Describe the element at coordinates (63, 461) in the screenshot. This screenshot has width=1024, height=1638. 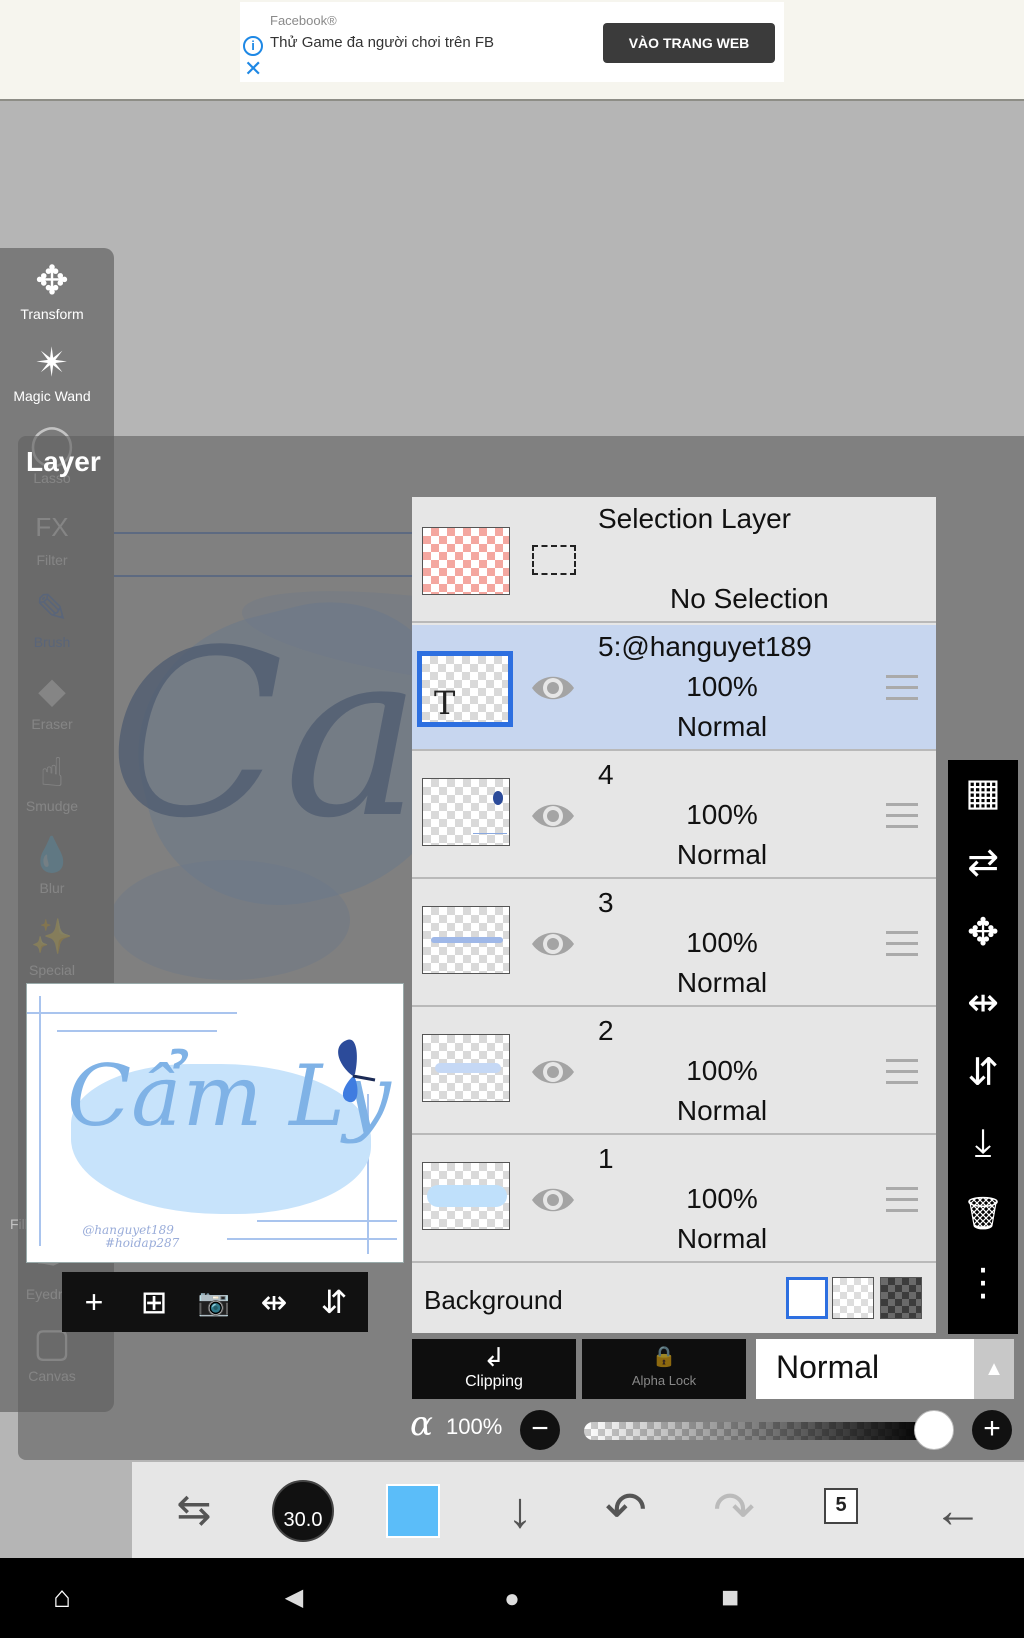
I see `layer-panel-title: Layer` at that location.